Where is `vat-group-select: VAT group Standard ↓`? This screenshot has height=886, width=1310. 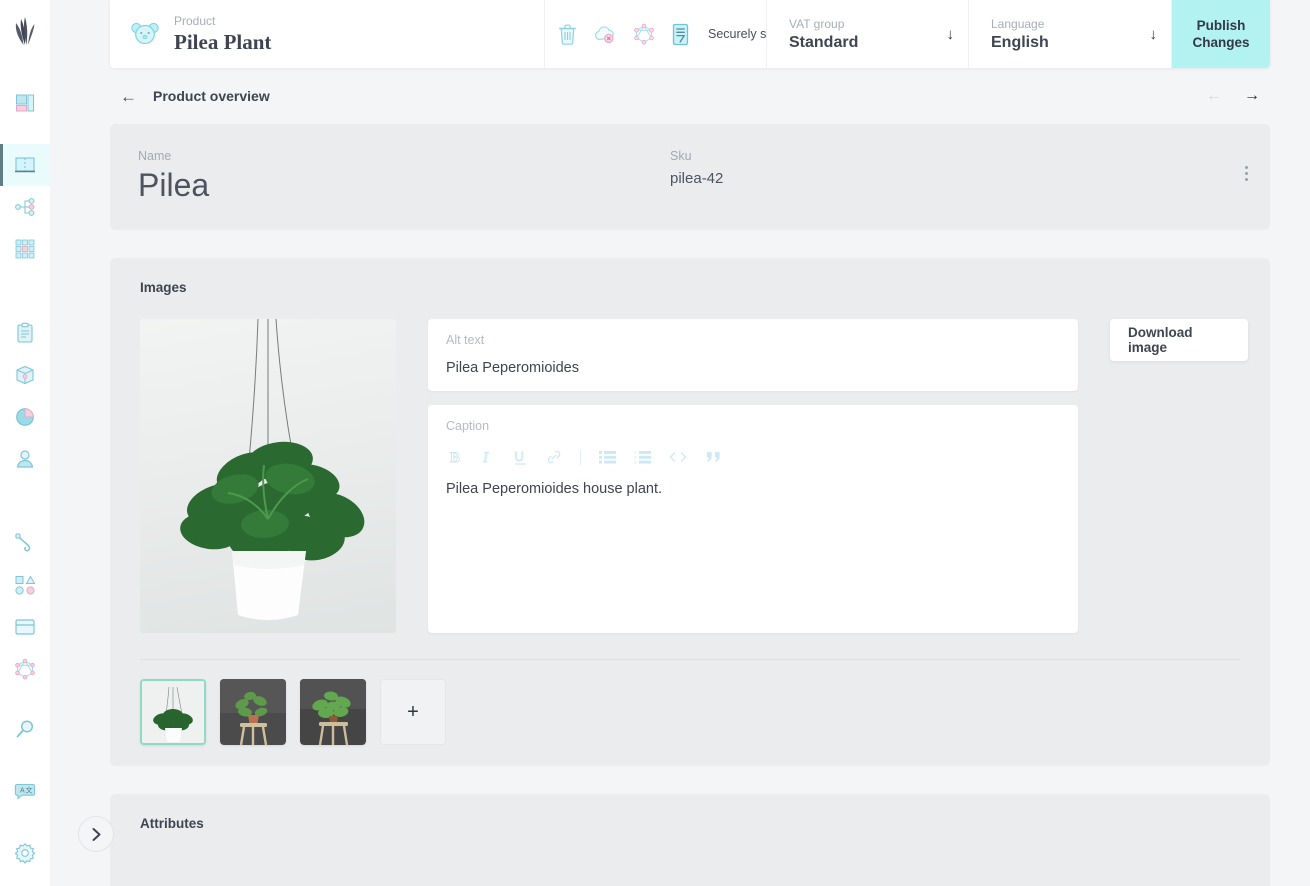
vat-group-select: VAT group Standard ↓ is located at coordinates (868, 34).